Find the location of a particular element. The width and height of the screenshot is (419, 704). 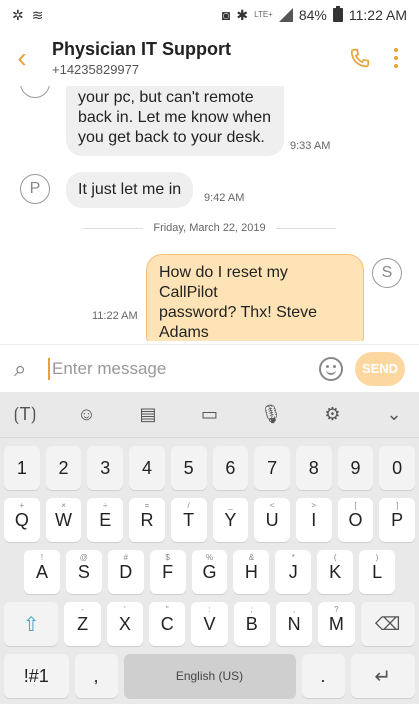

key: ) L is located at coordinates (377, 572).